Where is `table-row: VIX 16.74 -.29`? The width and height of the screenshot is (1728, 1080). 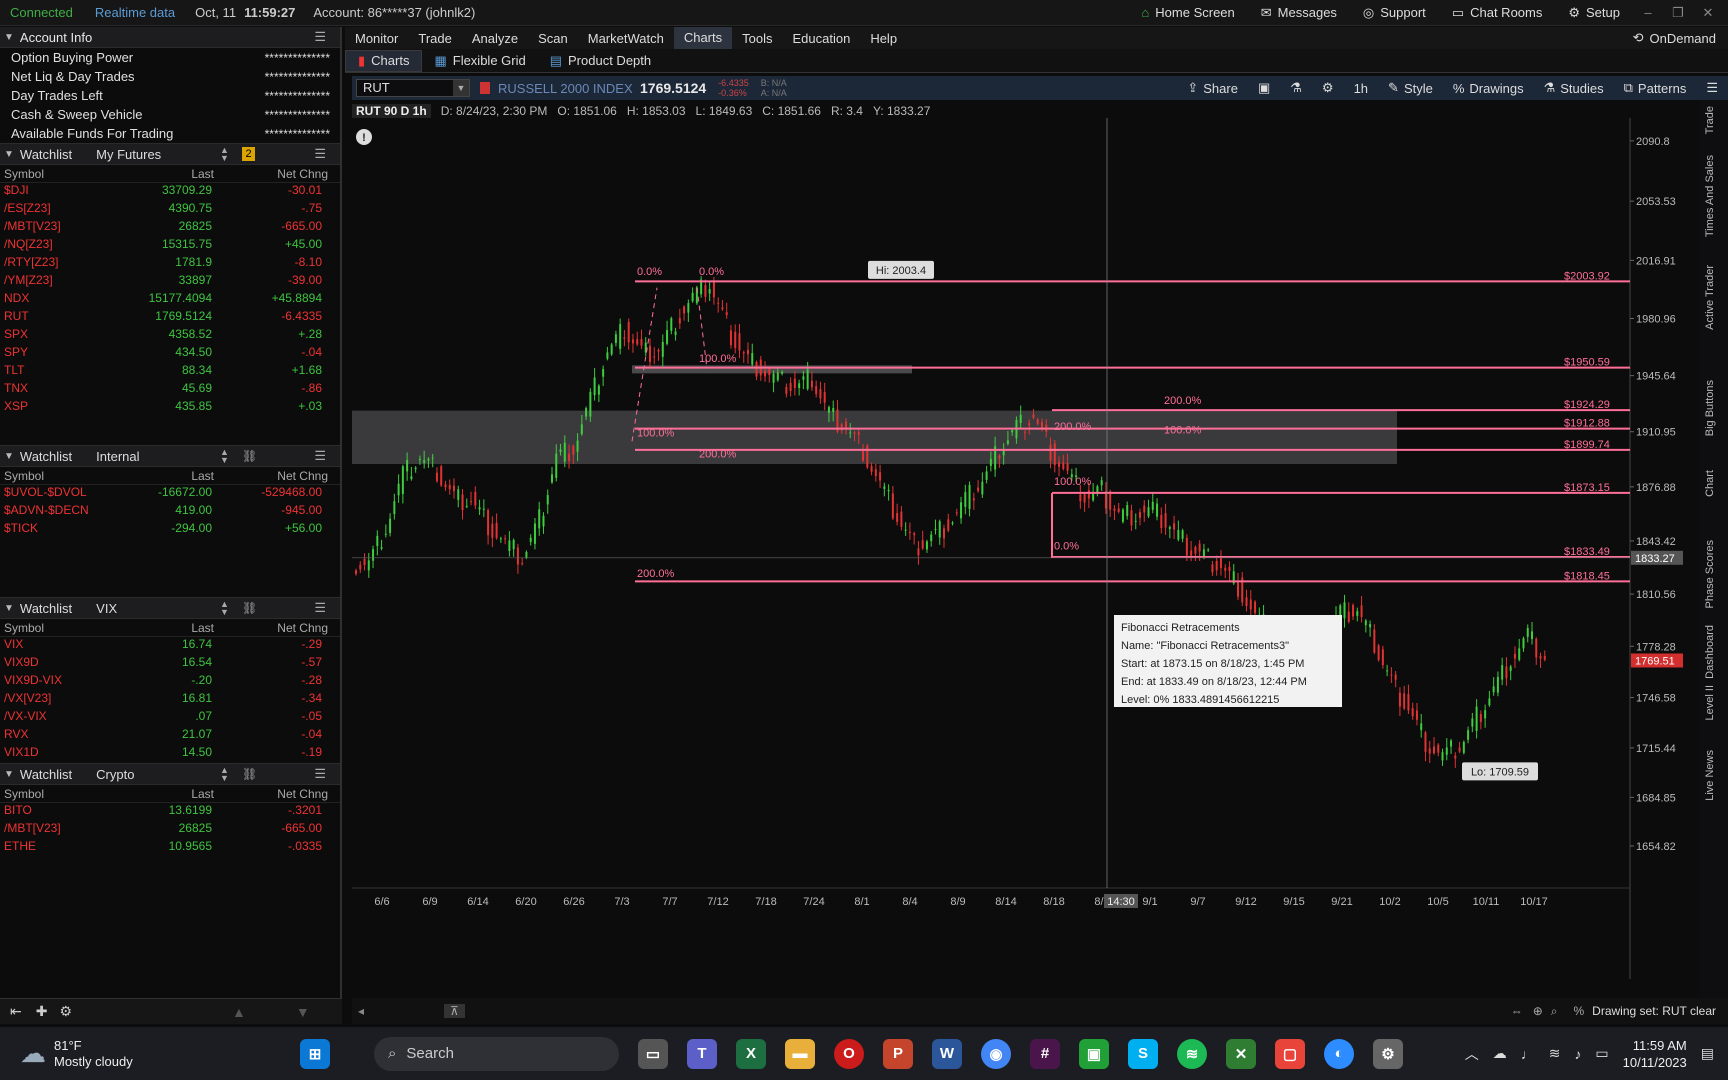
table-row: VIX 16.74 -.29 is located at coordinates (170, 646).